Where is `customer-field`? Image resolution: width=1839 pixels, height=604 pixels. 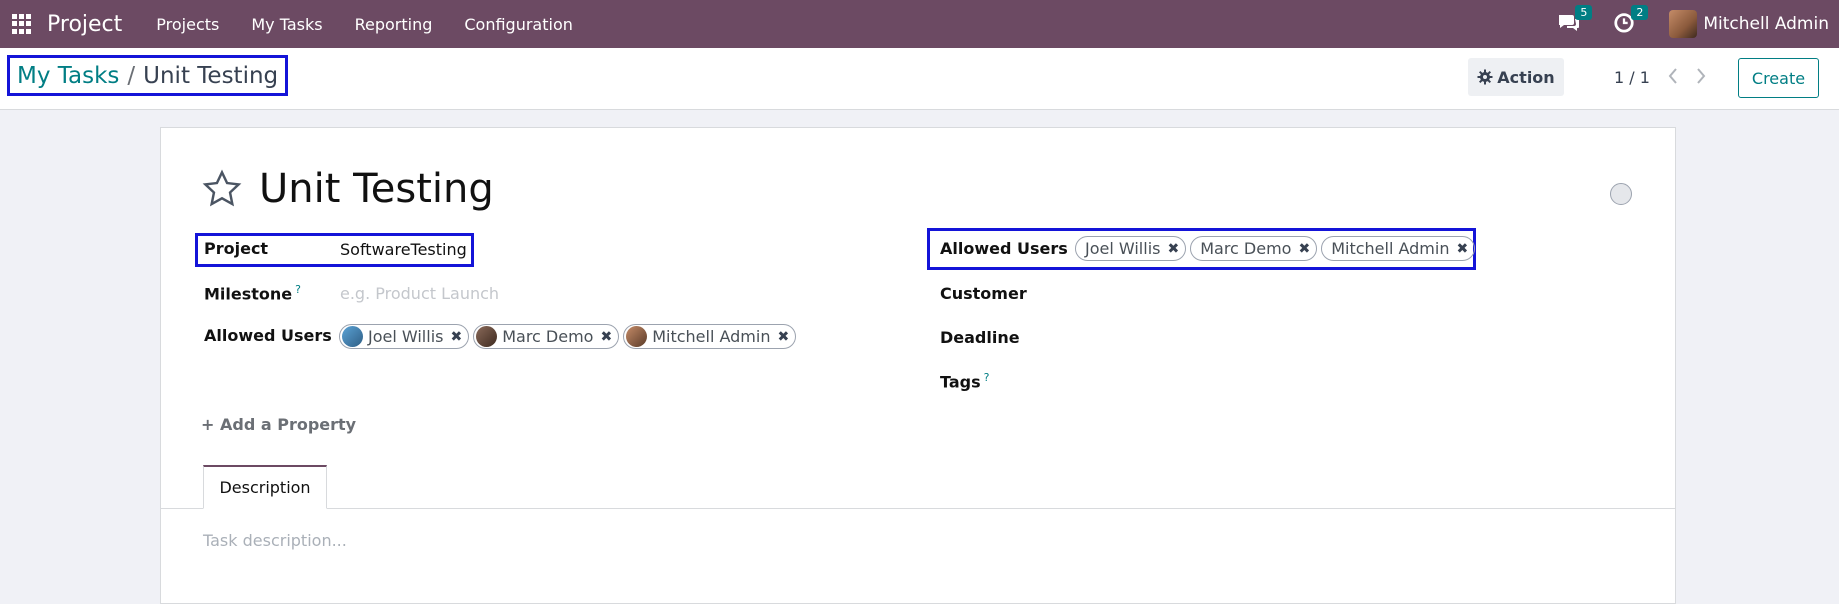 customer-field is located at coordinates (1355, 293).